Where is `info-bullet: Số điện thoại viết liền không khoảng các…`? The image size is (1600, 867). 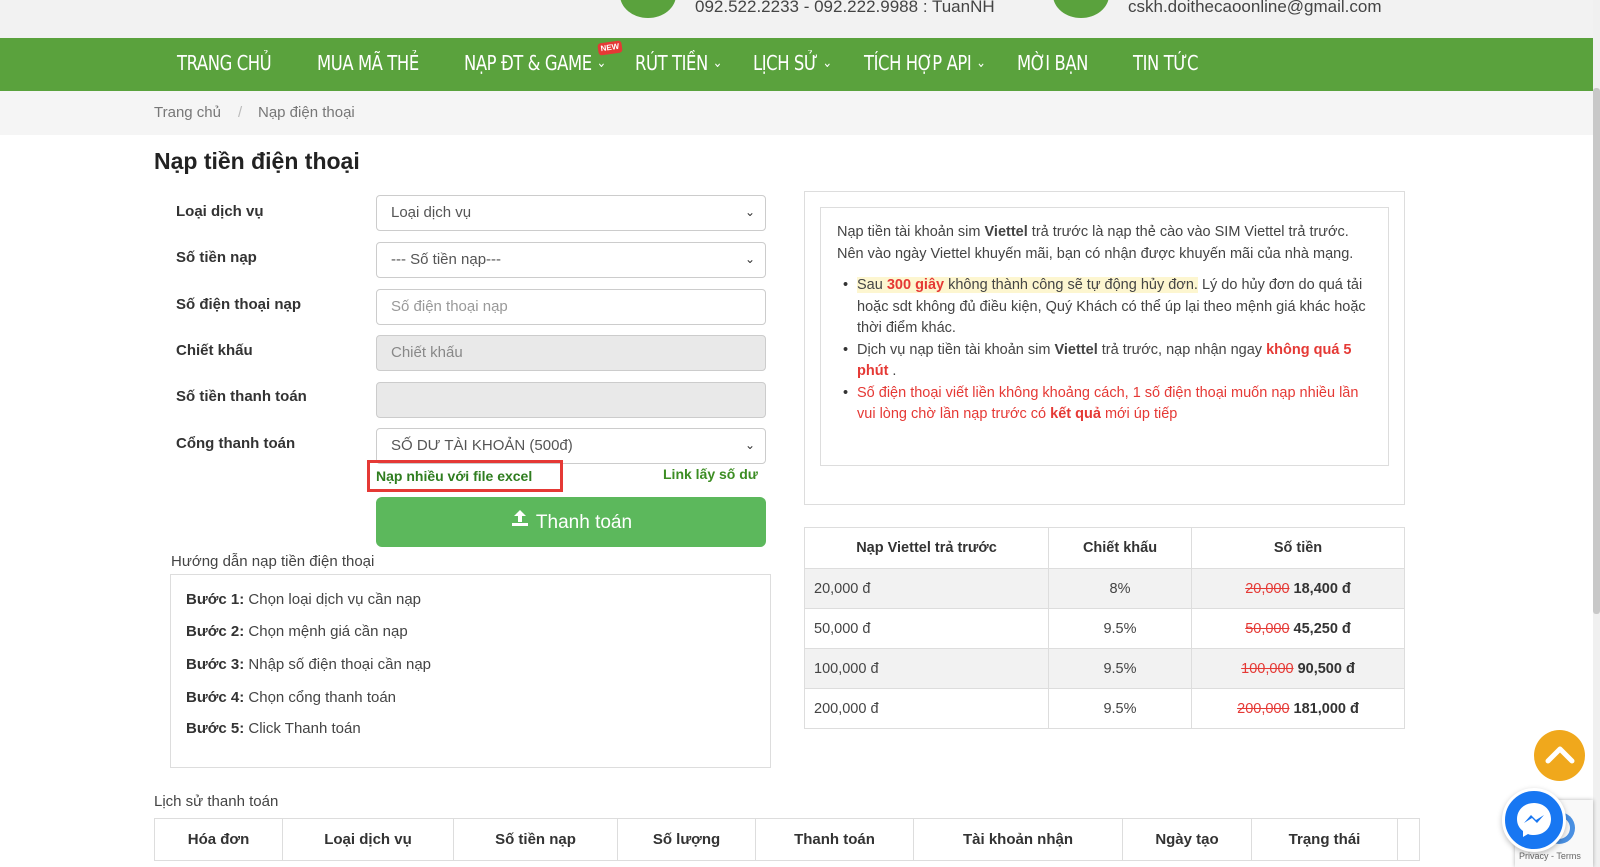
info-bullet: Số điện thoại viết liền không khoảng các… is located at coordinates (1104, 404).